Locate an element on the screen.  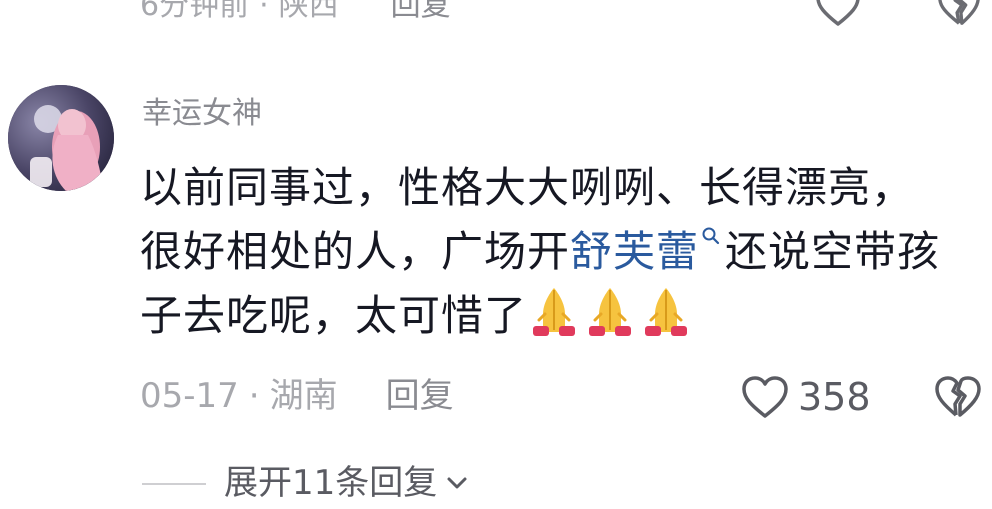
comment-line-segment: 很好相处的人，广场开 is located at coordinates (355, 251).